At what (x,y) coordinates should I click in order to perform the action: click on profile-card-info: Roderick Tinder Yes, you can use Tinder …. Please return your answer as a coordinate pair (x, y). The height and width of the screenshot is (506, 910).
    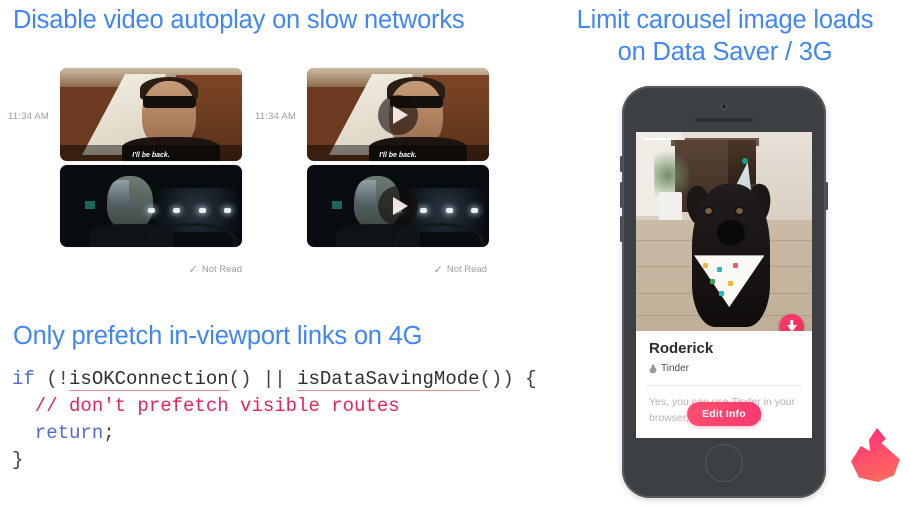
    Looking at the image, I should click on (724, 384).